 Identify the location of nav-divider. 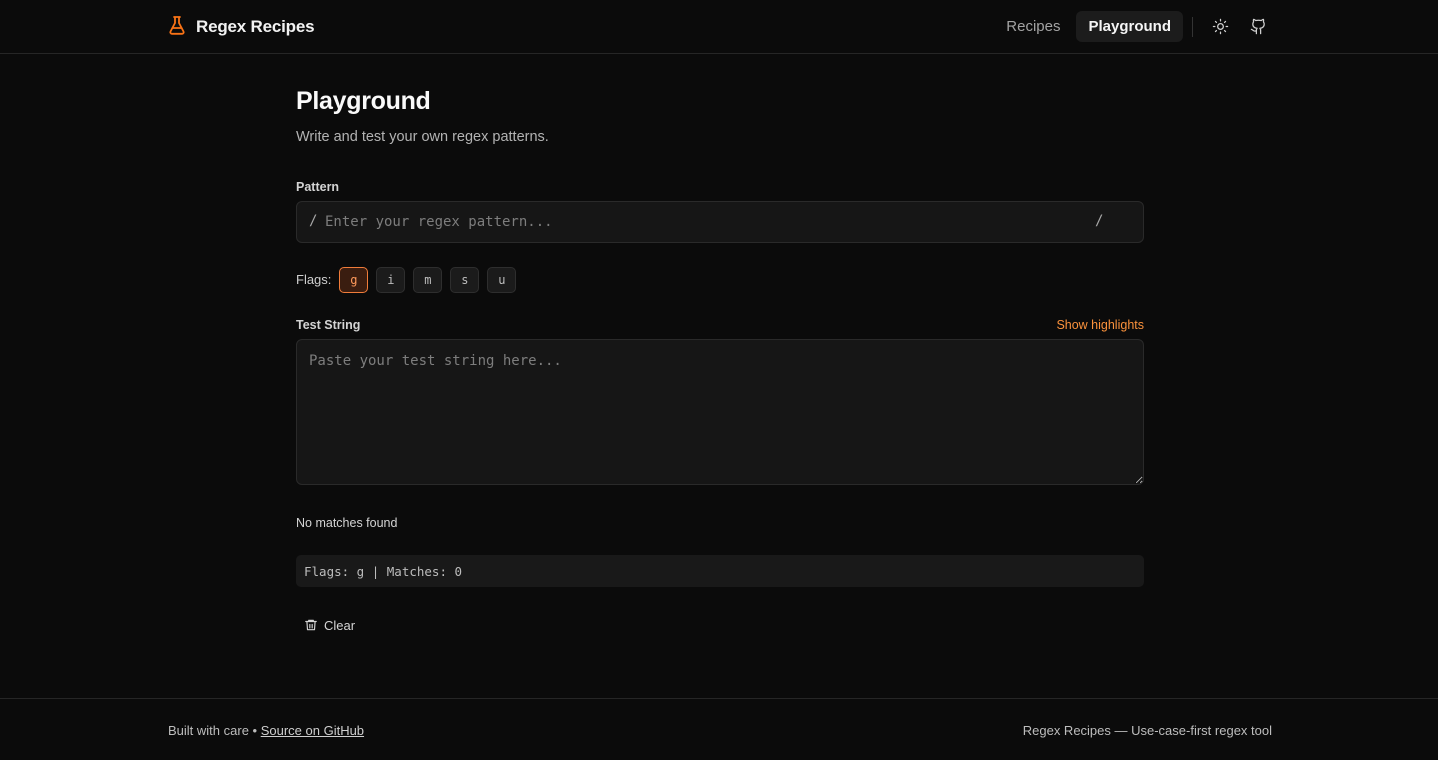
(1192, 26).